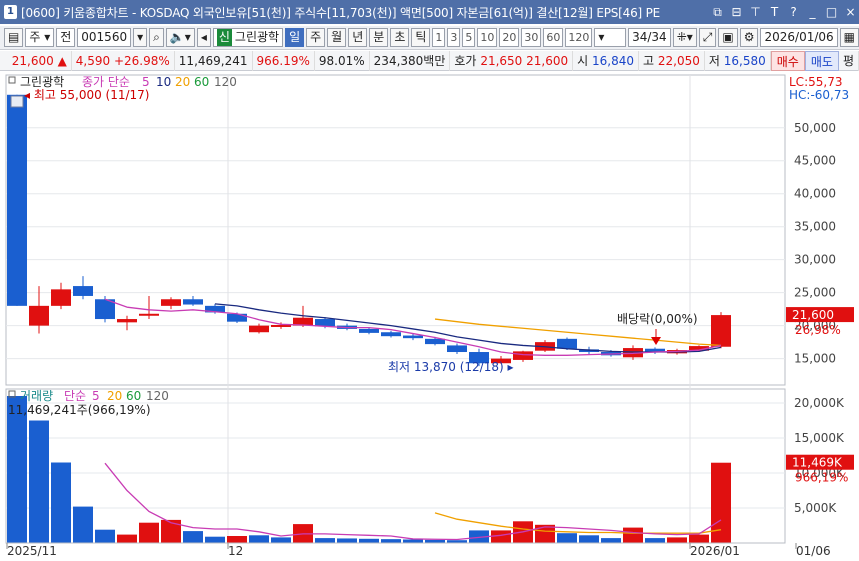 The height and width of the screenshot is (561, 859). I want to click on low-value: 16,580, so click(744, 60).